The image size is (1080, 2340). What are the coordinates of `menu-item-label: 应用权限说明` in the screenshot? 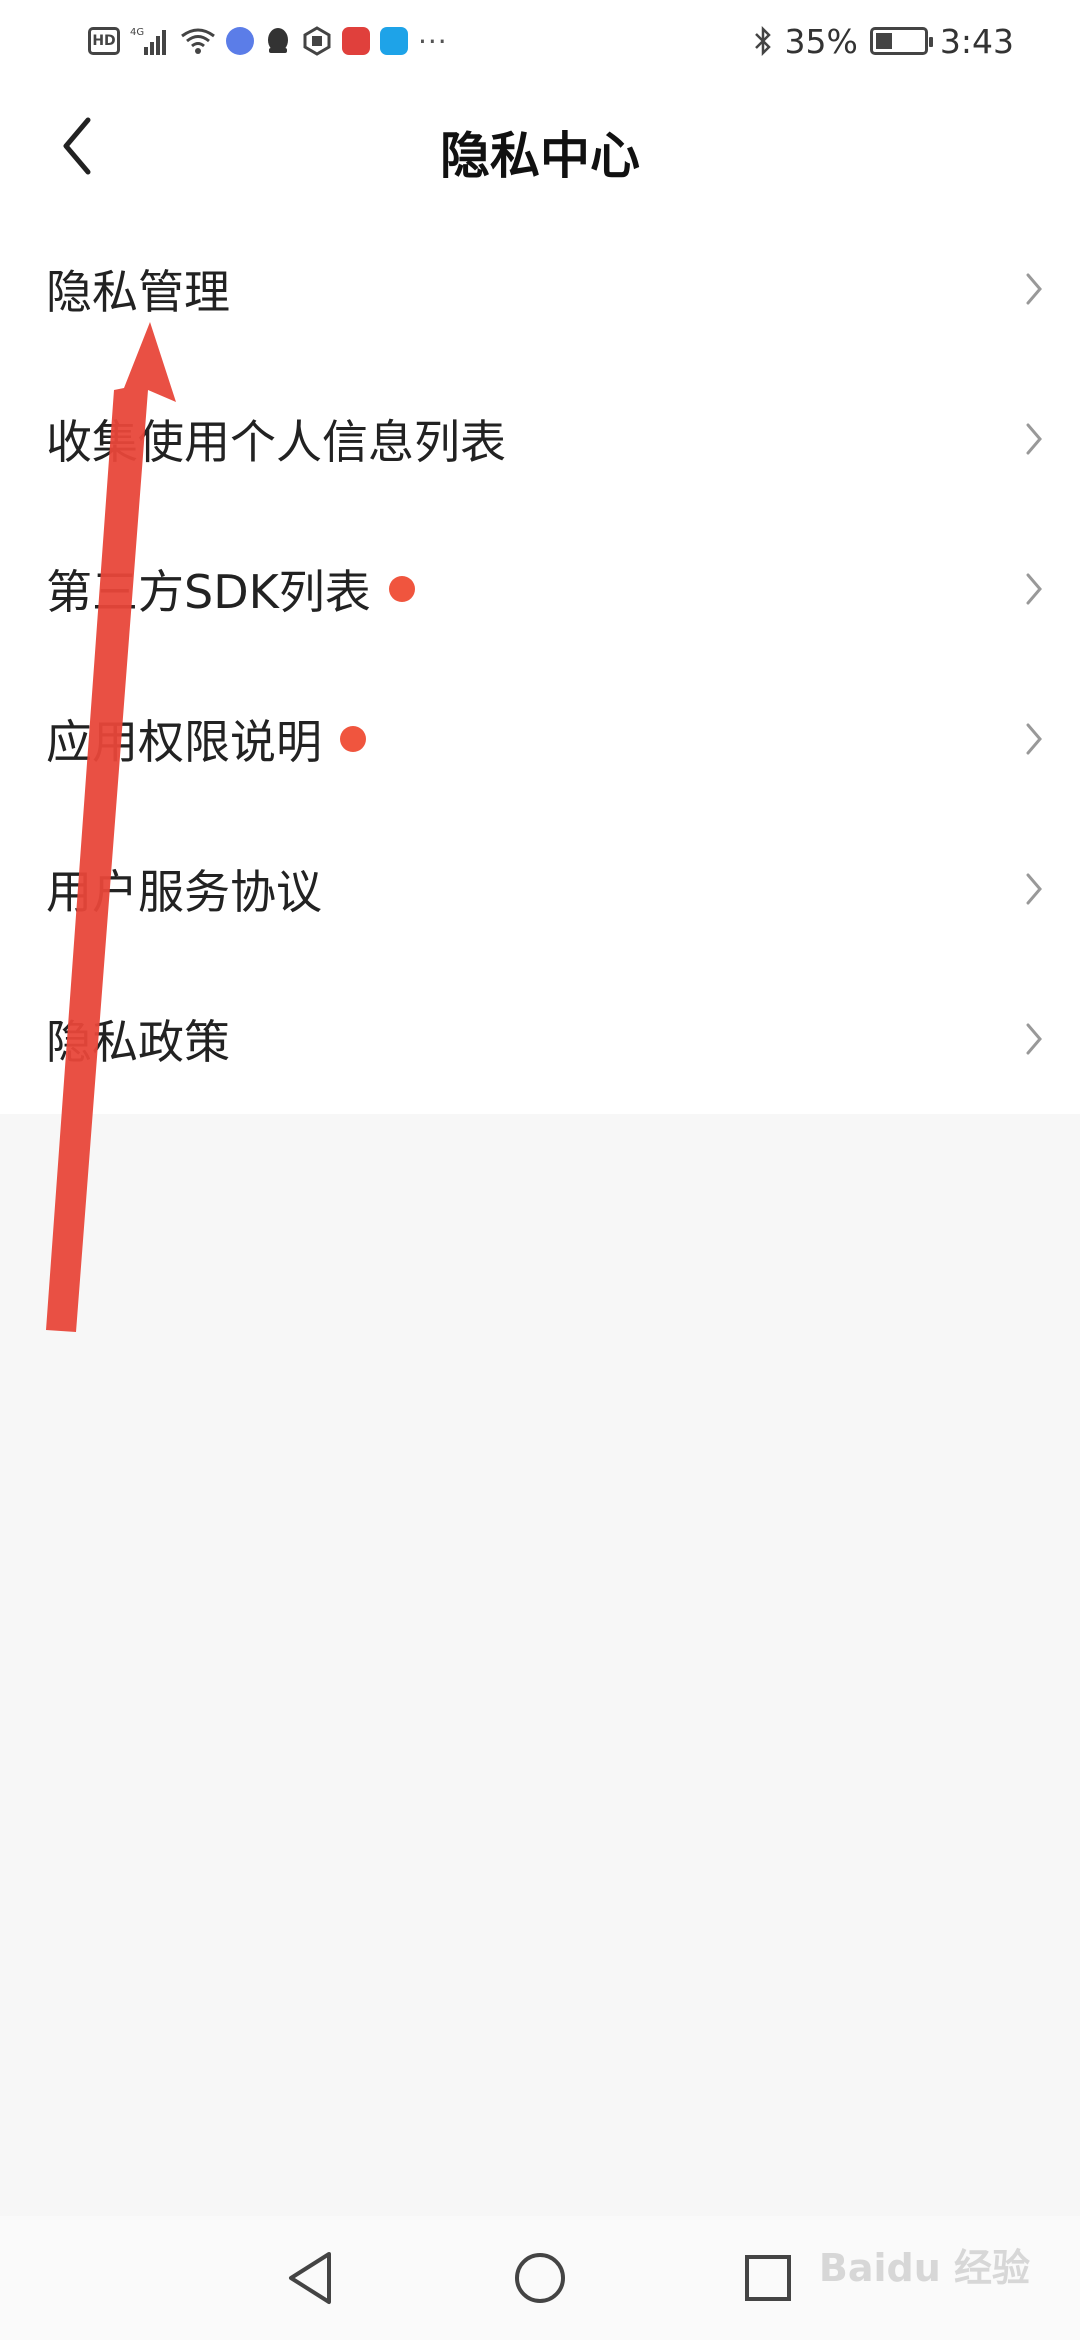 It's located at (184, 742).